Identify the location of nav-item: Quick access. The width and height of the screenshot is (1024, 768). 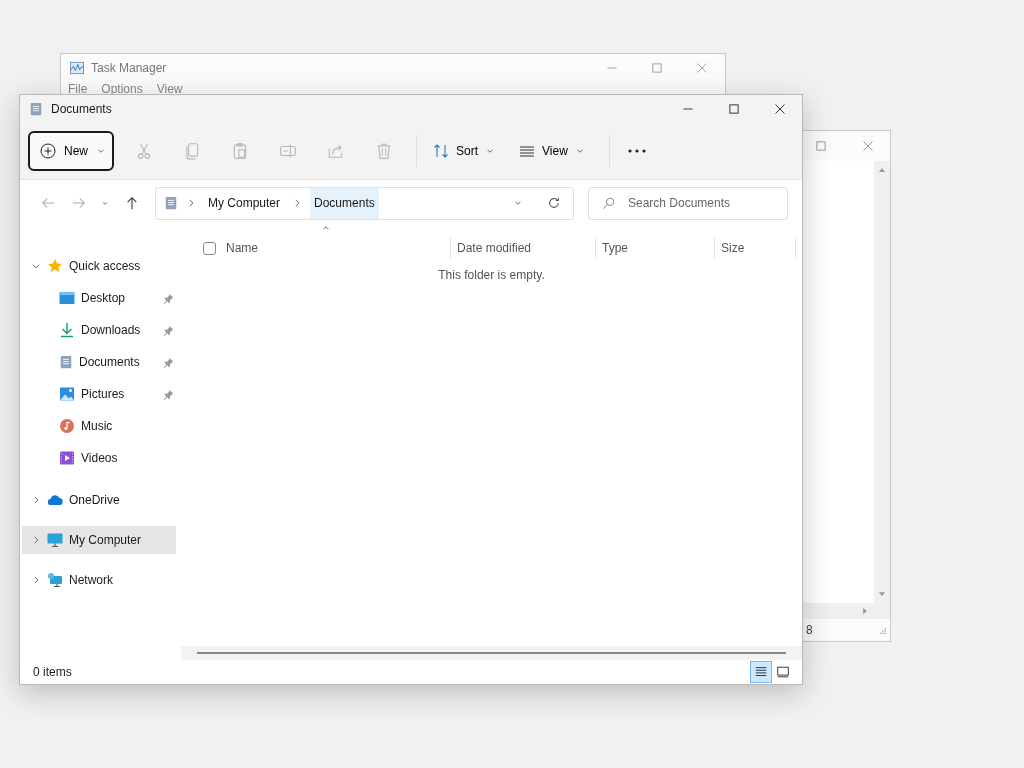
(99, 266).